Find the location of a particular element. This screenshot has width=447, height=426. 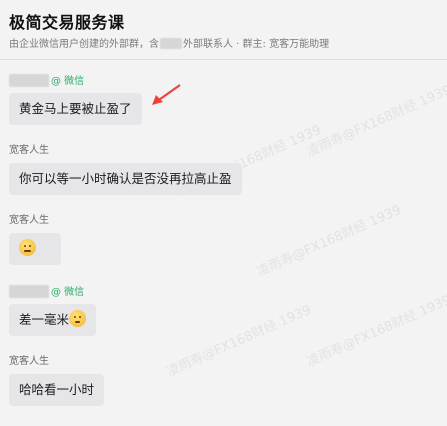

message-bubble is located at coordinates (35, 249).